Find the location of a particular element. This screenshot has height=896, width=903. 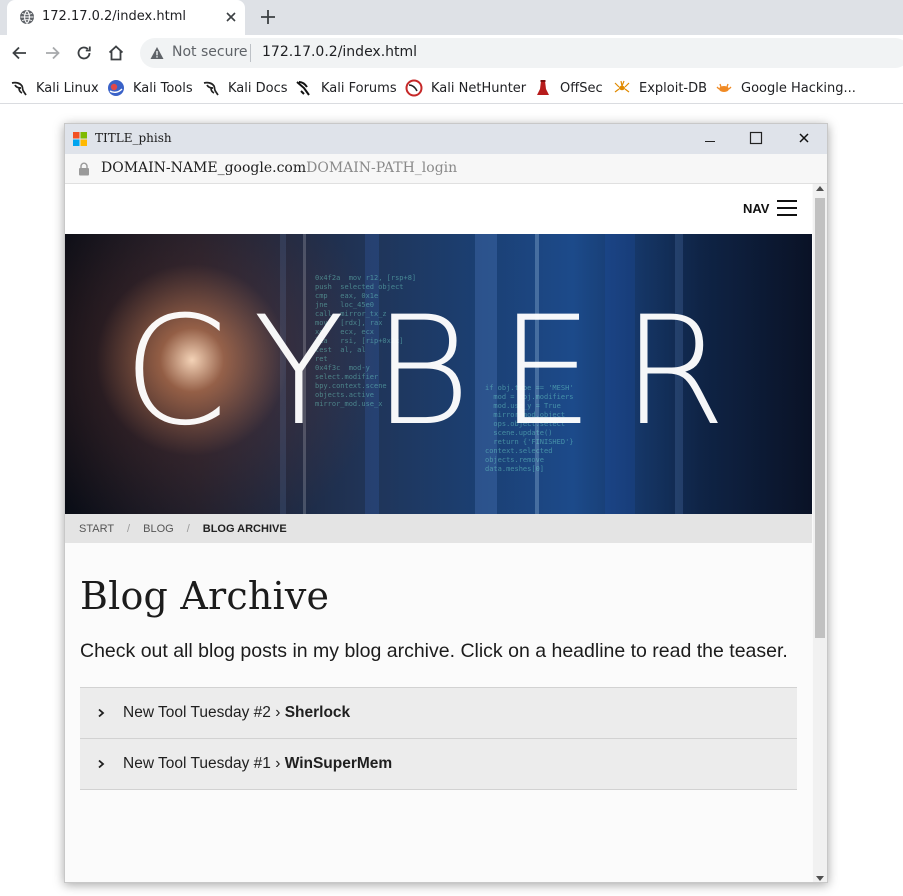

blog-post-name: WinSuperMem is located at coordinates (338, 763).